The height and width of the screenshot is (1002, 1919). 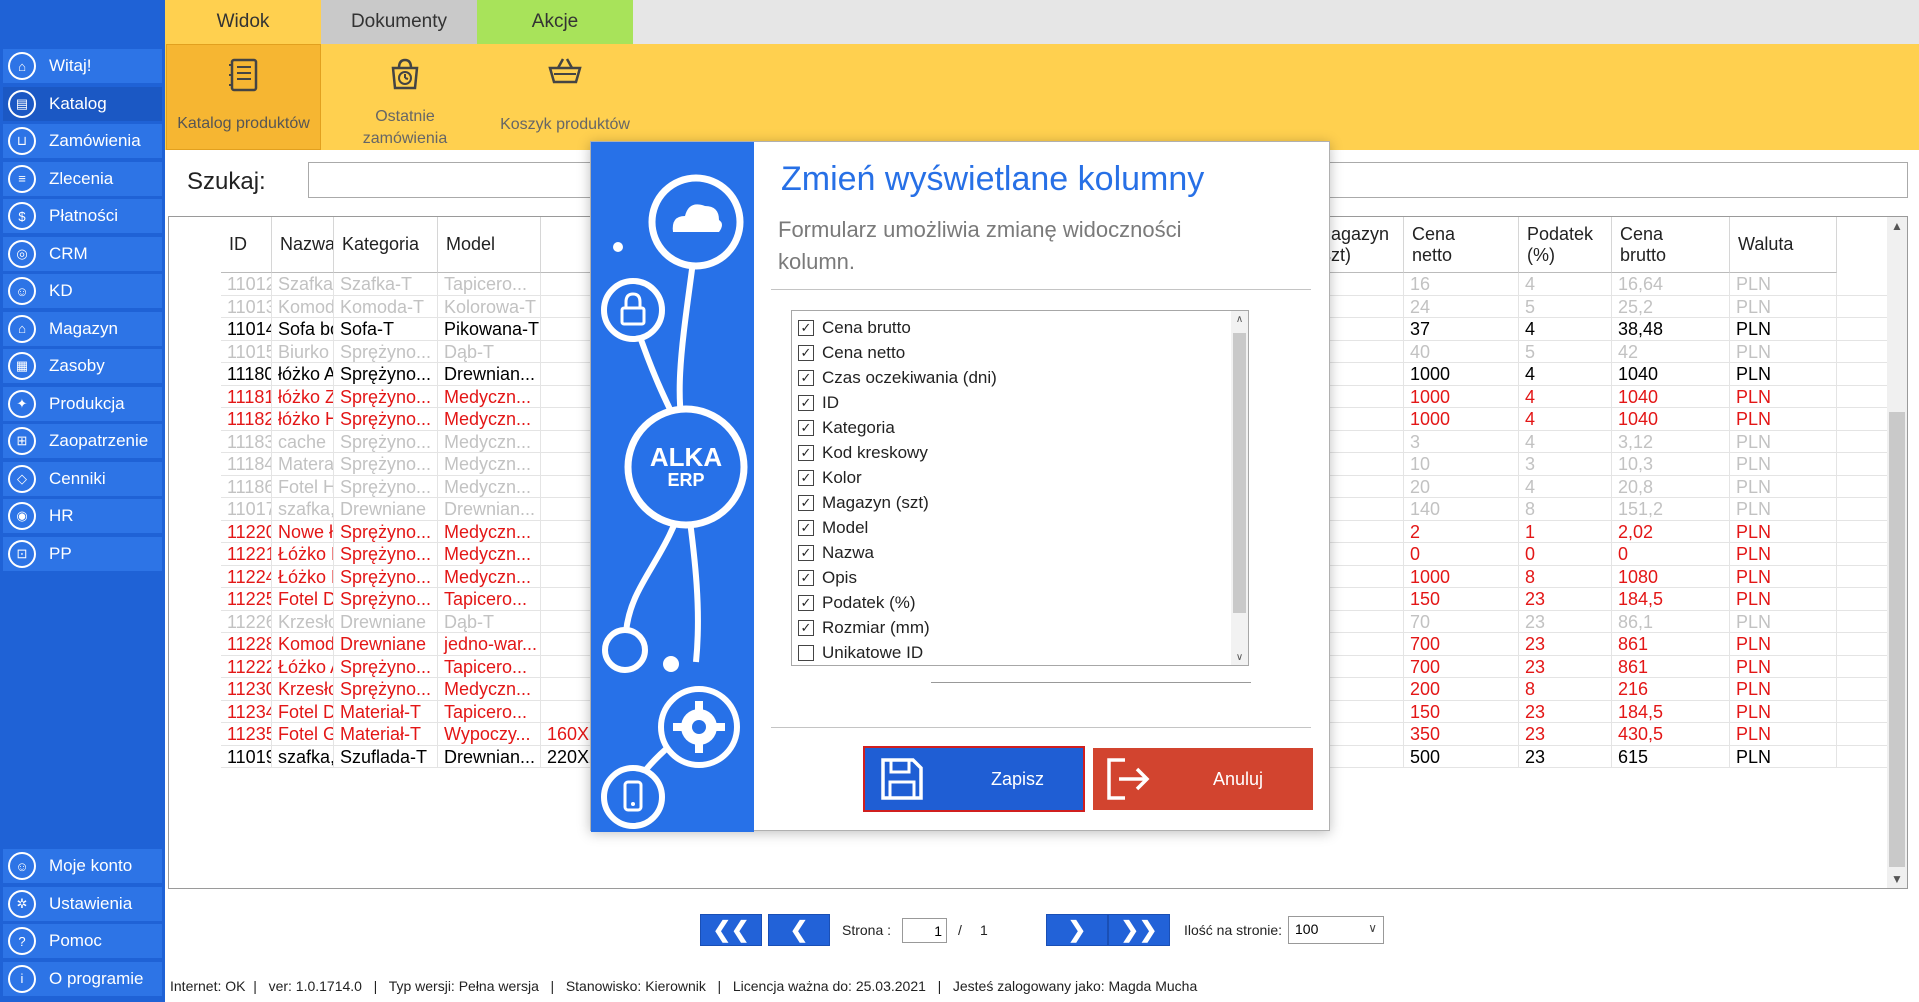 I want to click on sidebar-item-label: Ustawienia, so click(x=91, y=903).